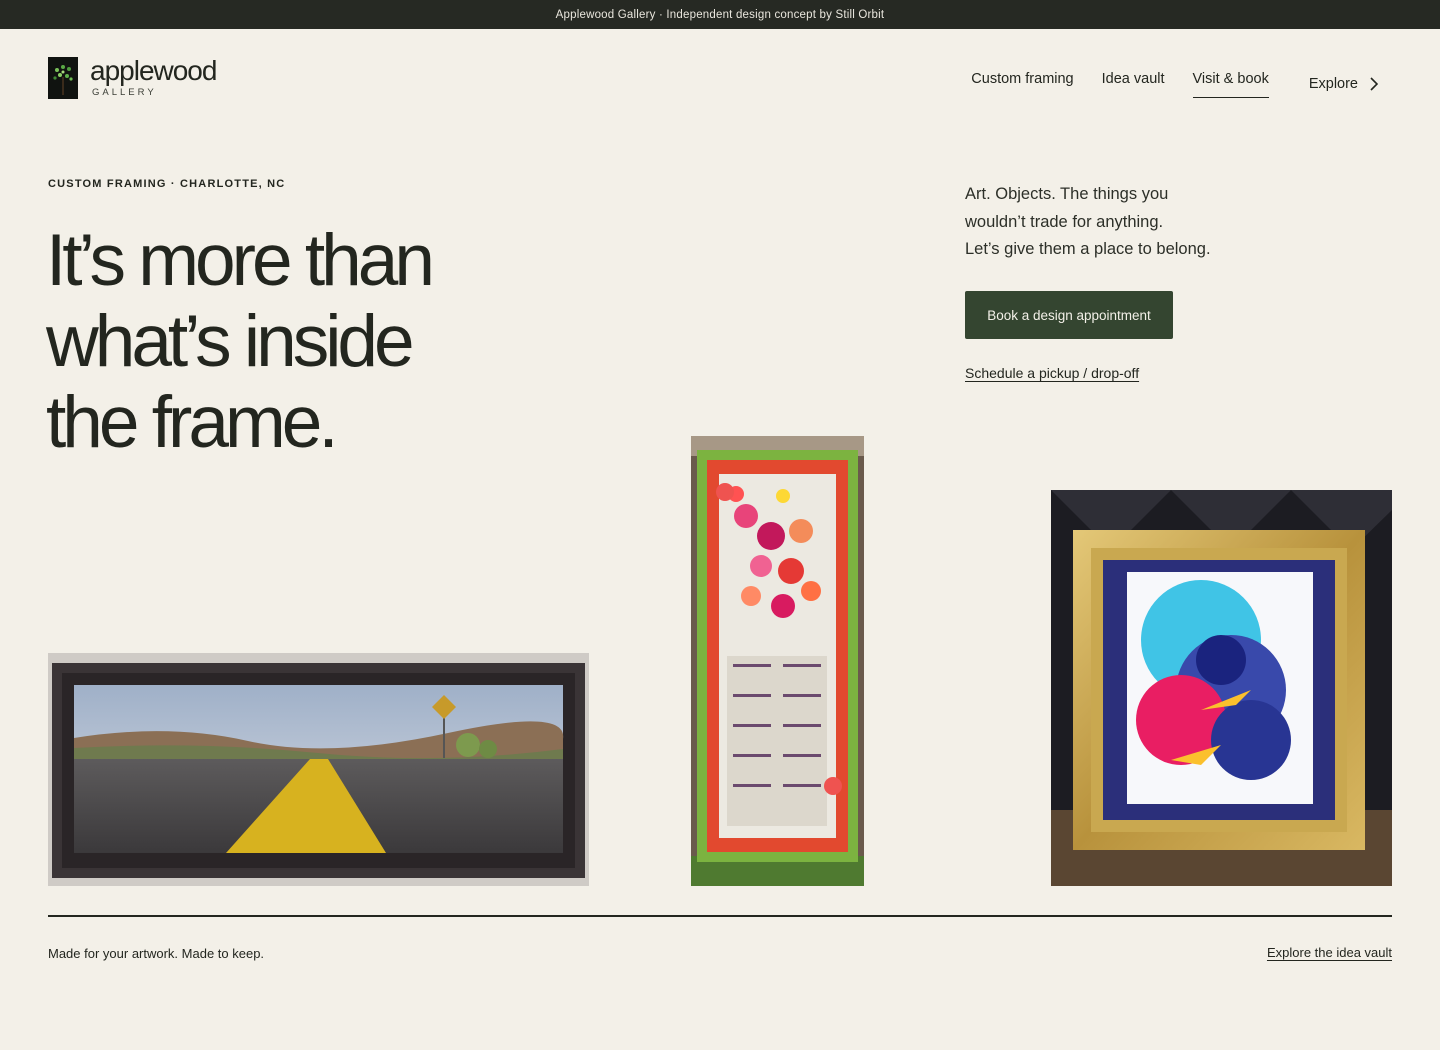 Image resolution: width=1440 pixels, height=1050 pixels. I want to click on intro-line-2: wouldn’t trade for anything., so click(1064, 221).